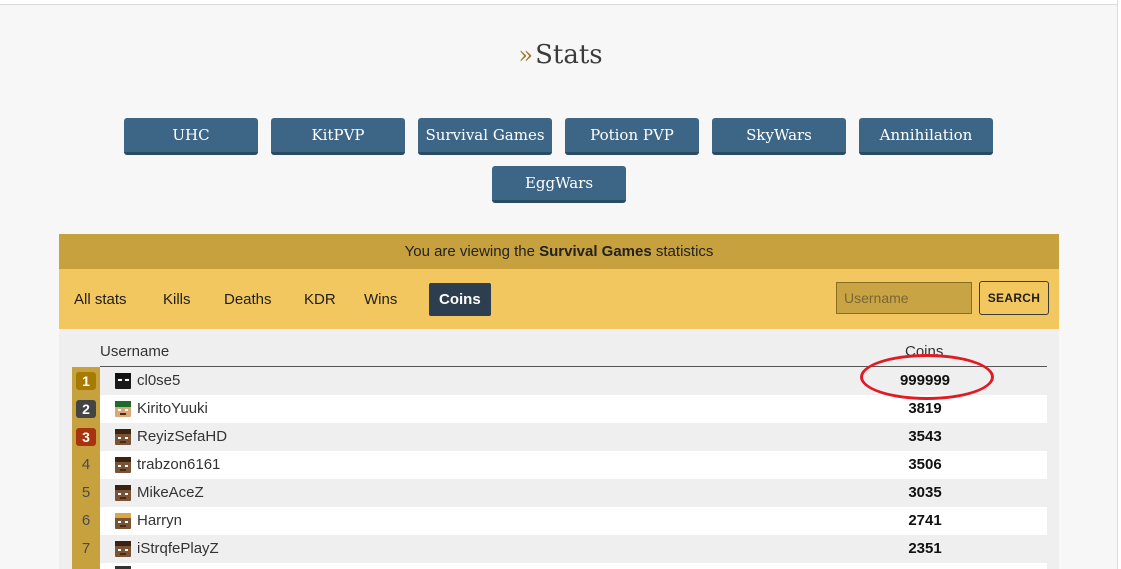 The image size is (1121, 569). What do you see at coordinates (632, 136) in the screenshot?
I see `game-button-potion-pvp: Potion PVP` at bounding box center [632, 136].